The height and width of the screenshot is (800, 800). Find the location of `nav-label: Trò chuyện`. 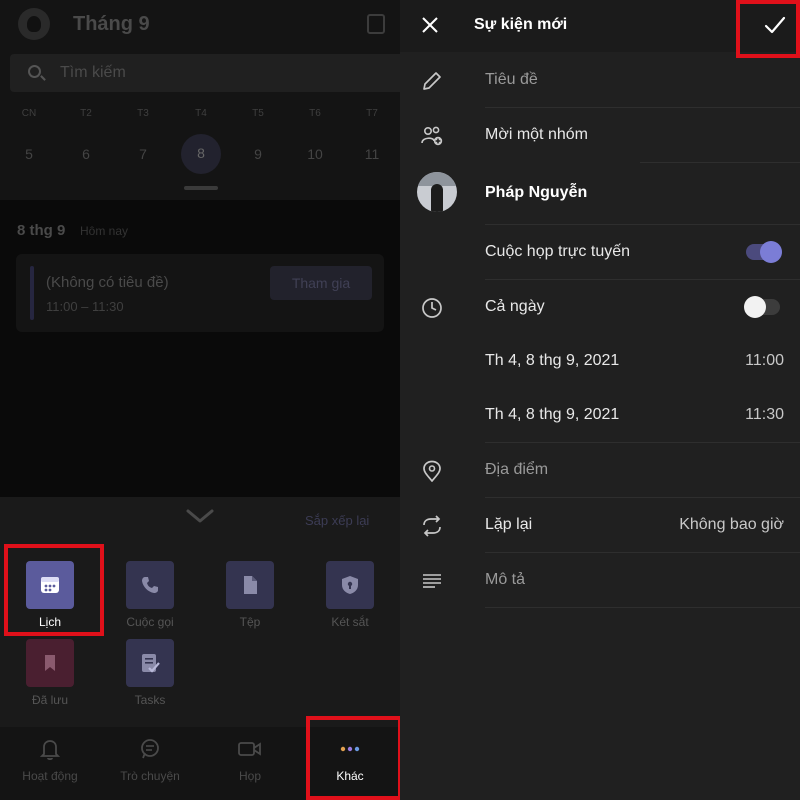

nav-label: Trò chuyện is located at coordinates (150, 776).